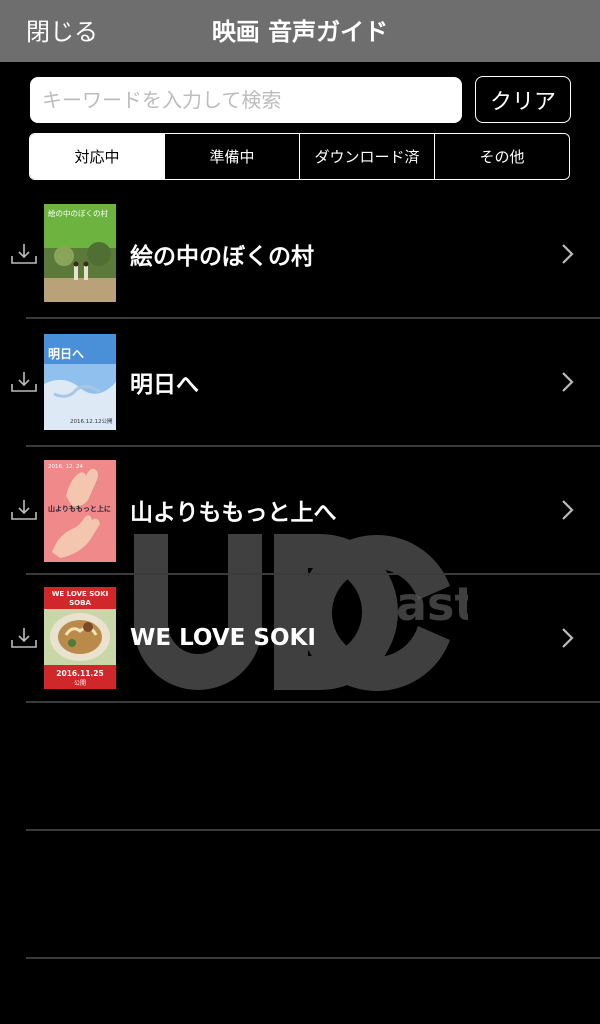 The width and height of the screenshot is (600, 1024). I want to click on list-item: 絵の中のぼくの村 絵の中のぼくの村, so click(300, 254).